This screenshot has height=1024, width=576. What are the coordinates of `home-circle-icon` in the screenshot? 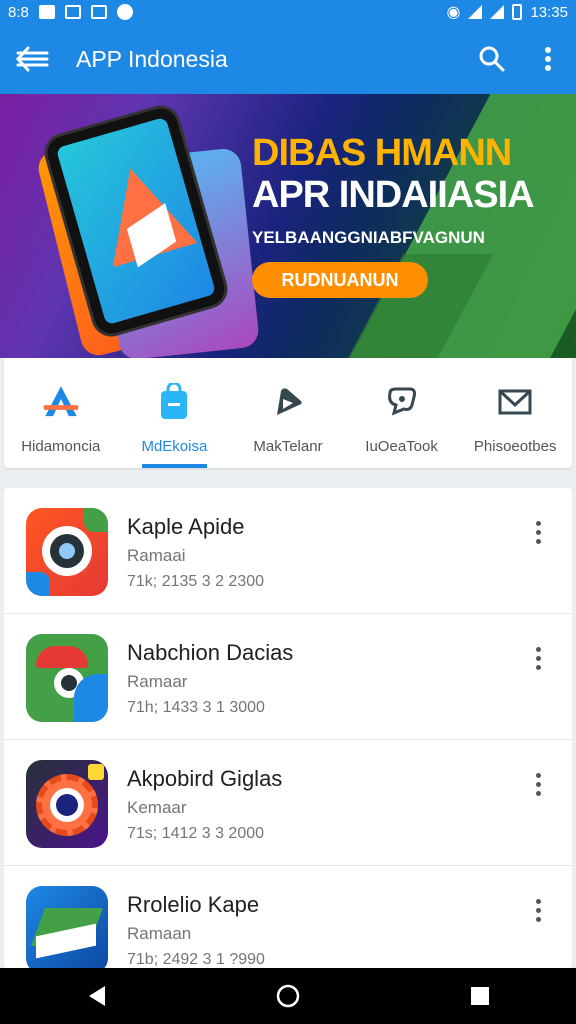 It's located at (288, 996).